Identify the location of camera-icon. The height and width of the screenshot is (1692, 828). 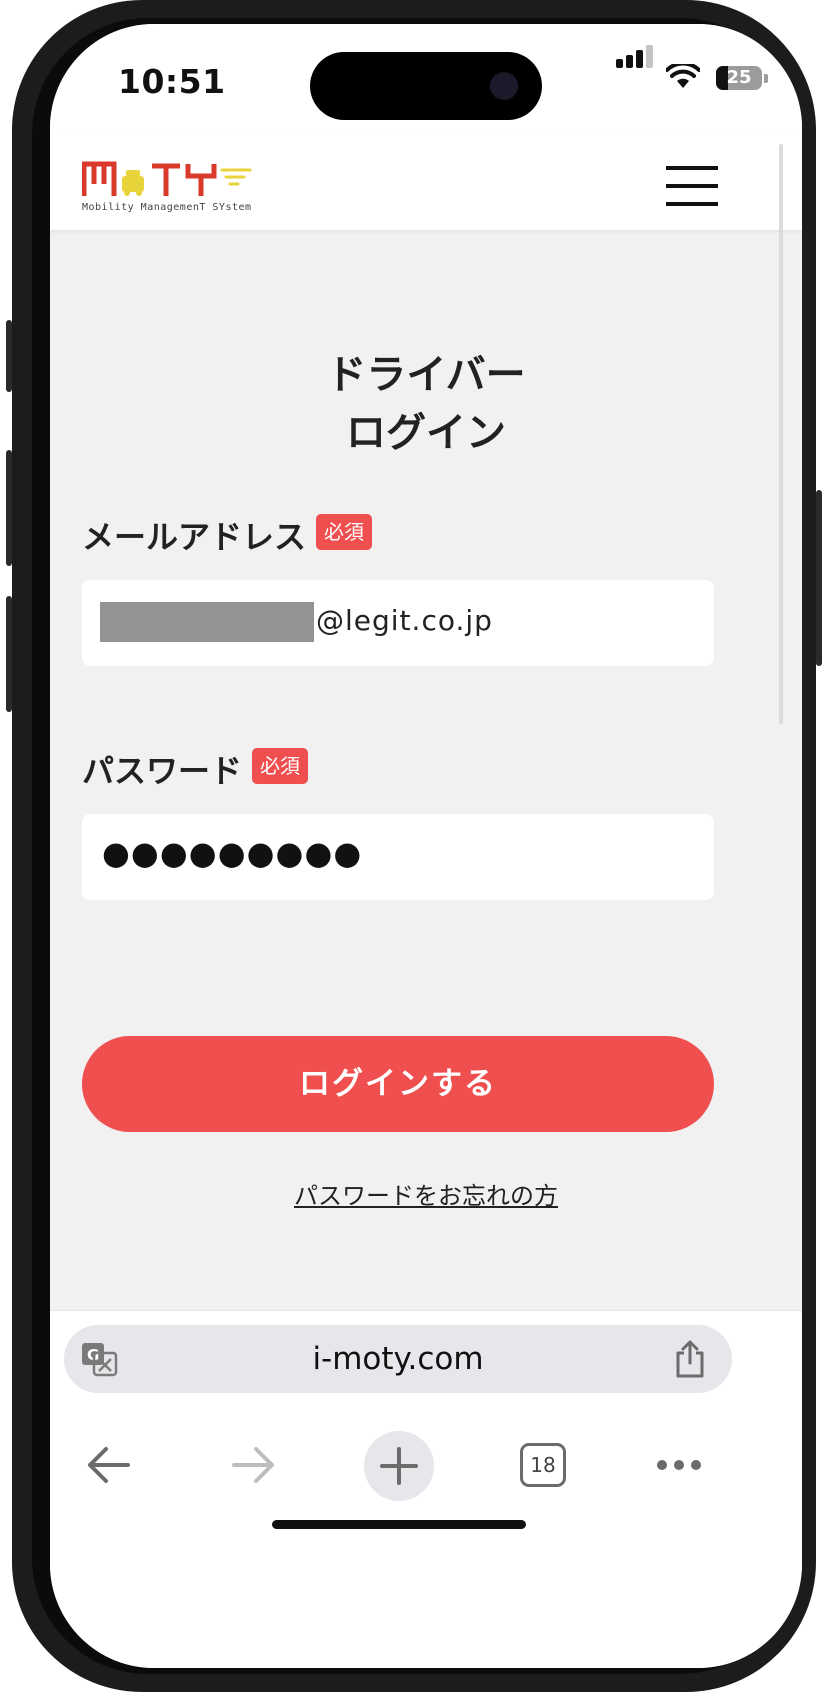
(504, 86).